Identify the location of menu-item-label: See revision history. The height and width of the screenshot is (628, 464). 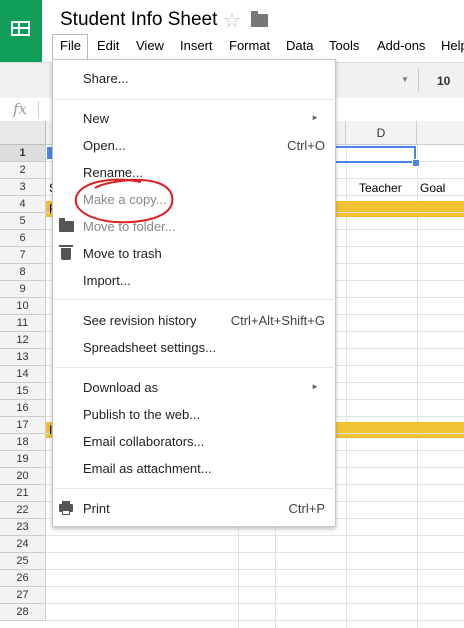
(140, 320).